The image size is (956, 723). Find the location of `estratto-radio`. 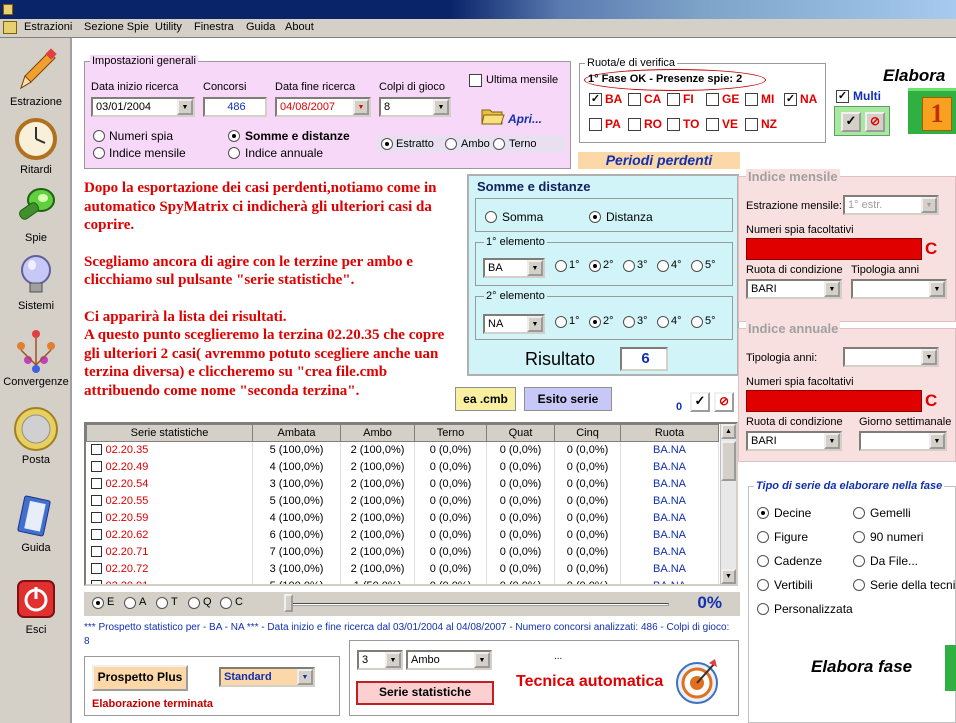

estratto-radio is located at coordinates (387, 144).